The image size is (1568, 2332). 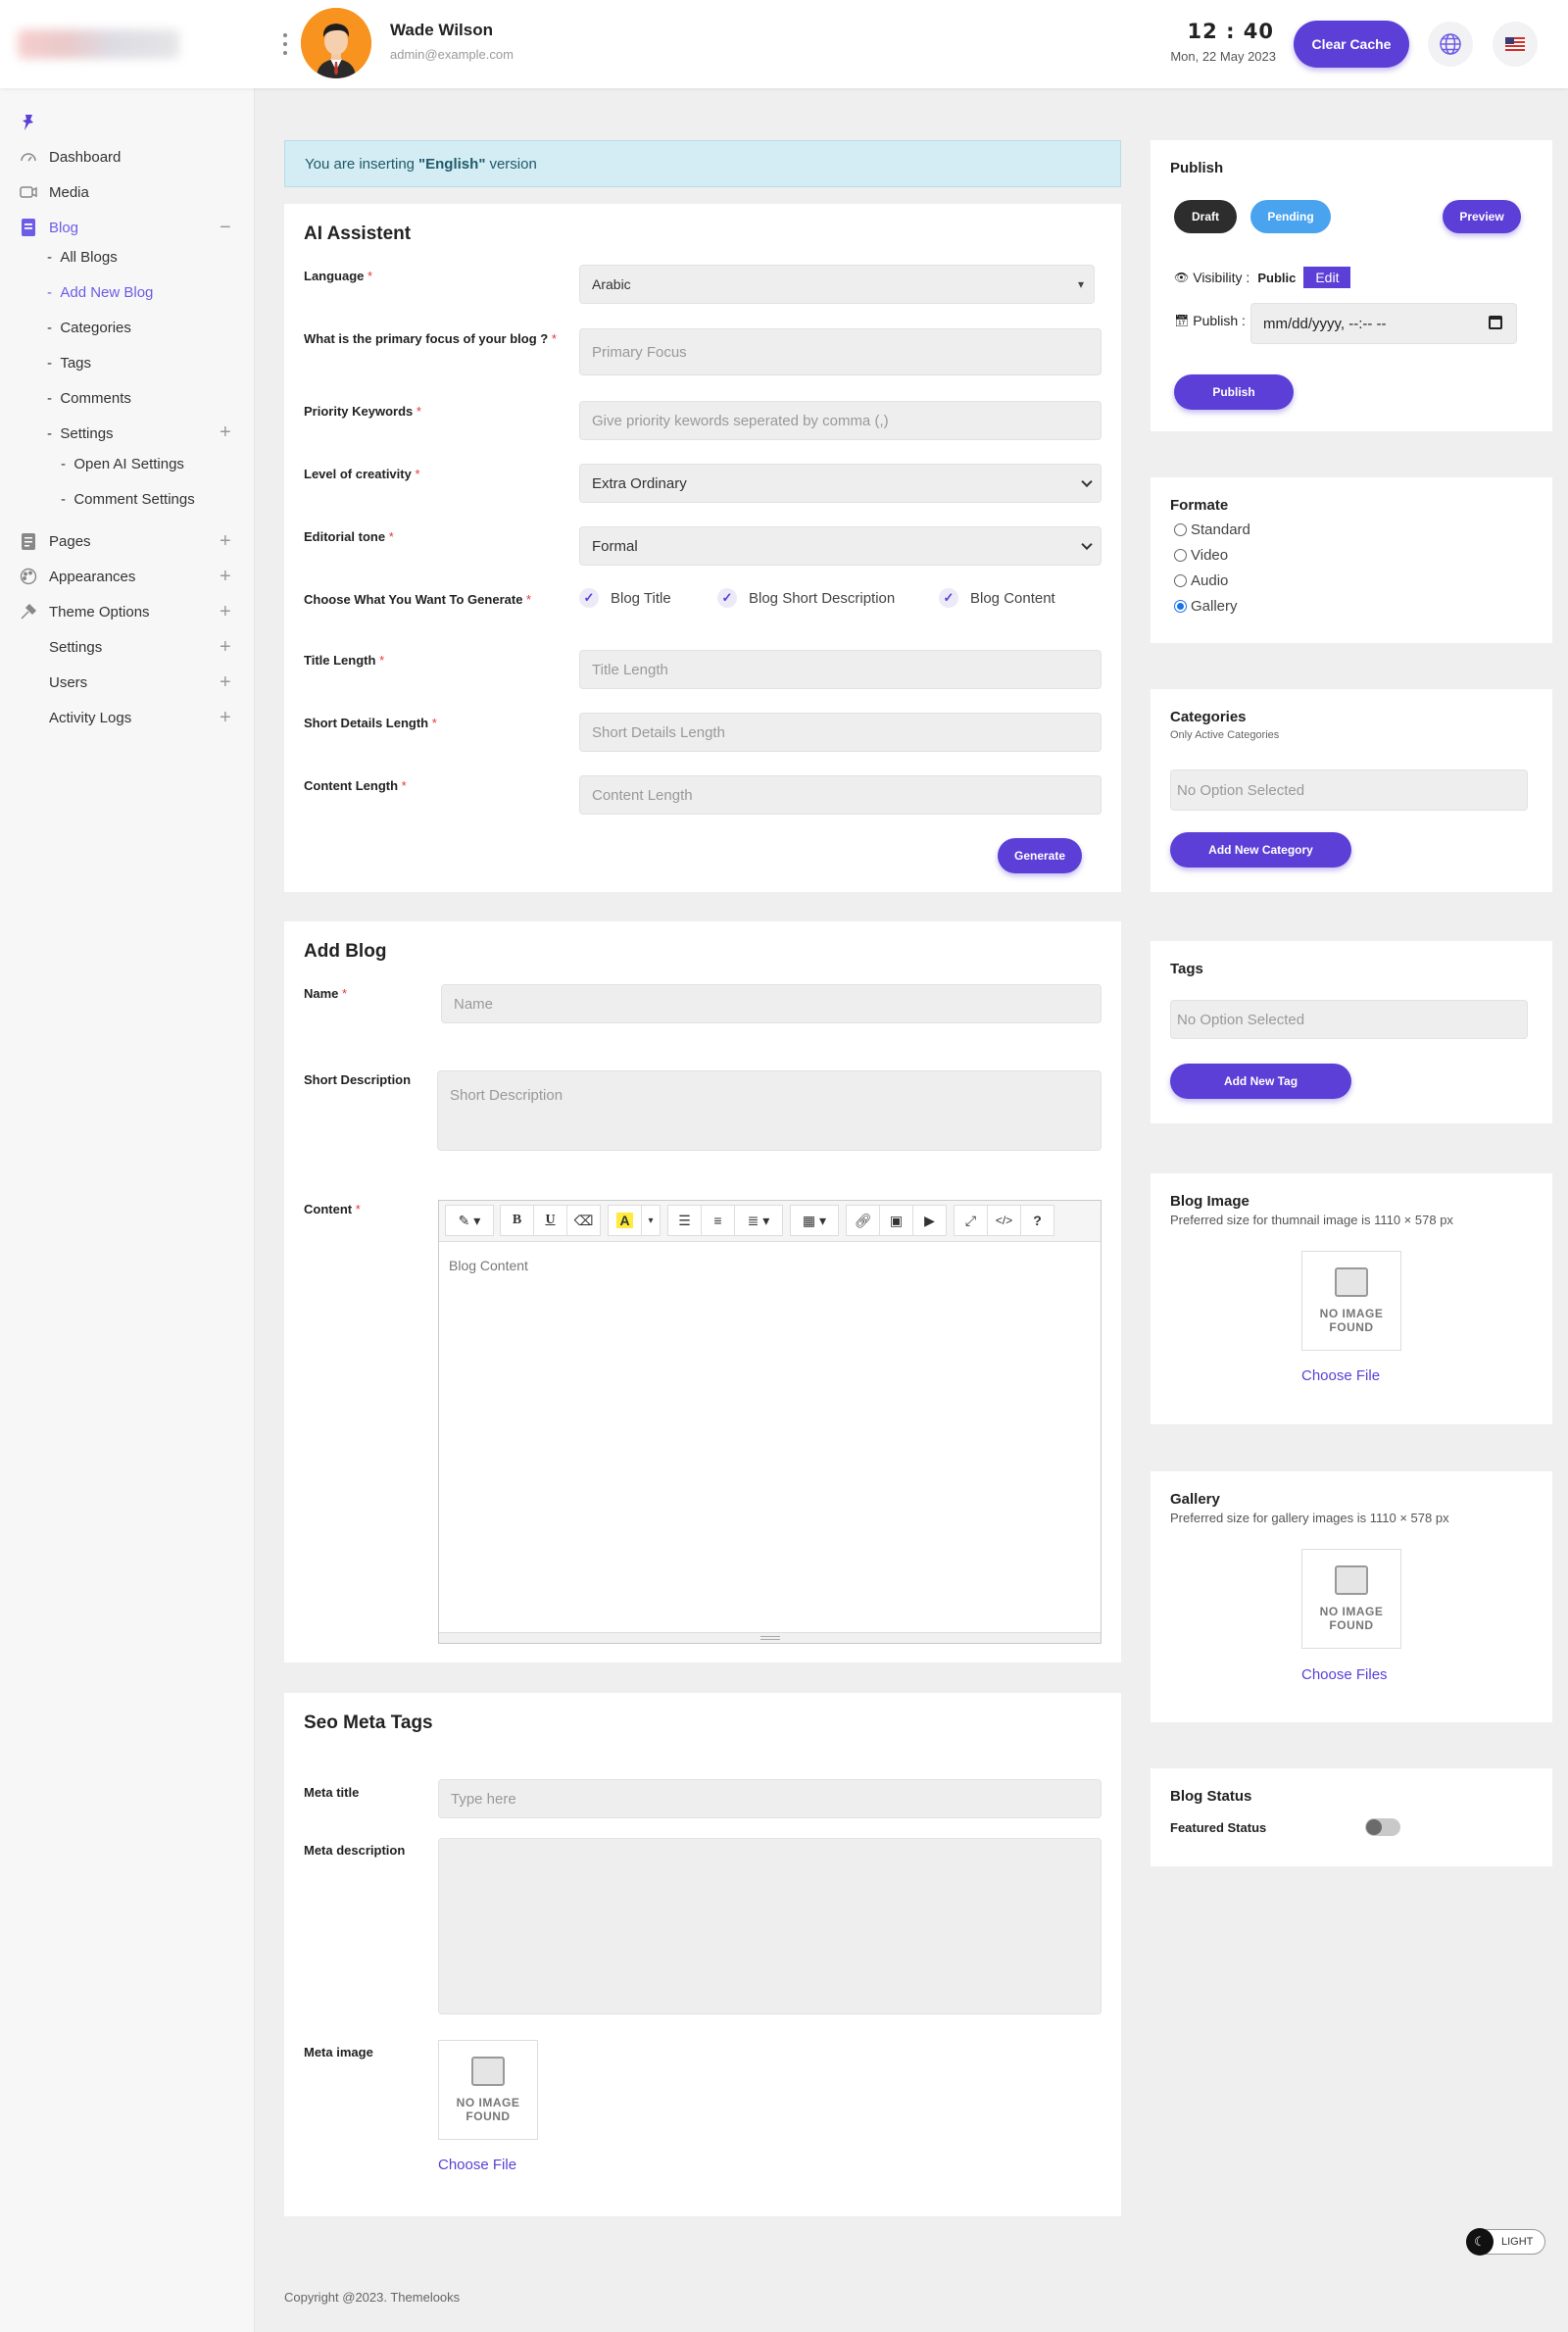 I want to click on color-dropdown-icon: ▾, so click(x=651, y=1220).